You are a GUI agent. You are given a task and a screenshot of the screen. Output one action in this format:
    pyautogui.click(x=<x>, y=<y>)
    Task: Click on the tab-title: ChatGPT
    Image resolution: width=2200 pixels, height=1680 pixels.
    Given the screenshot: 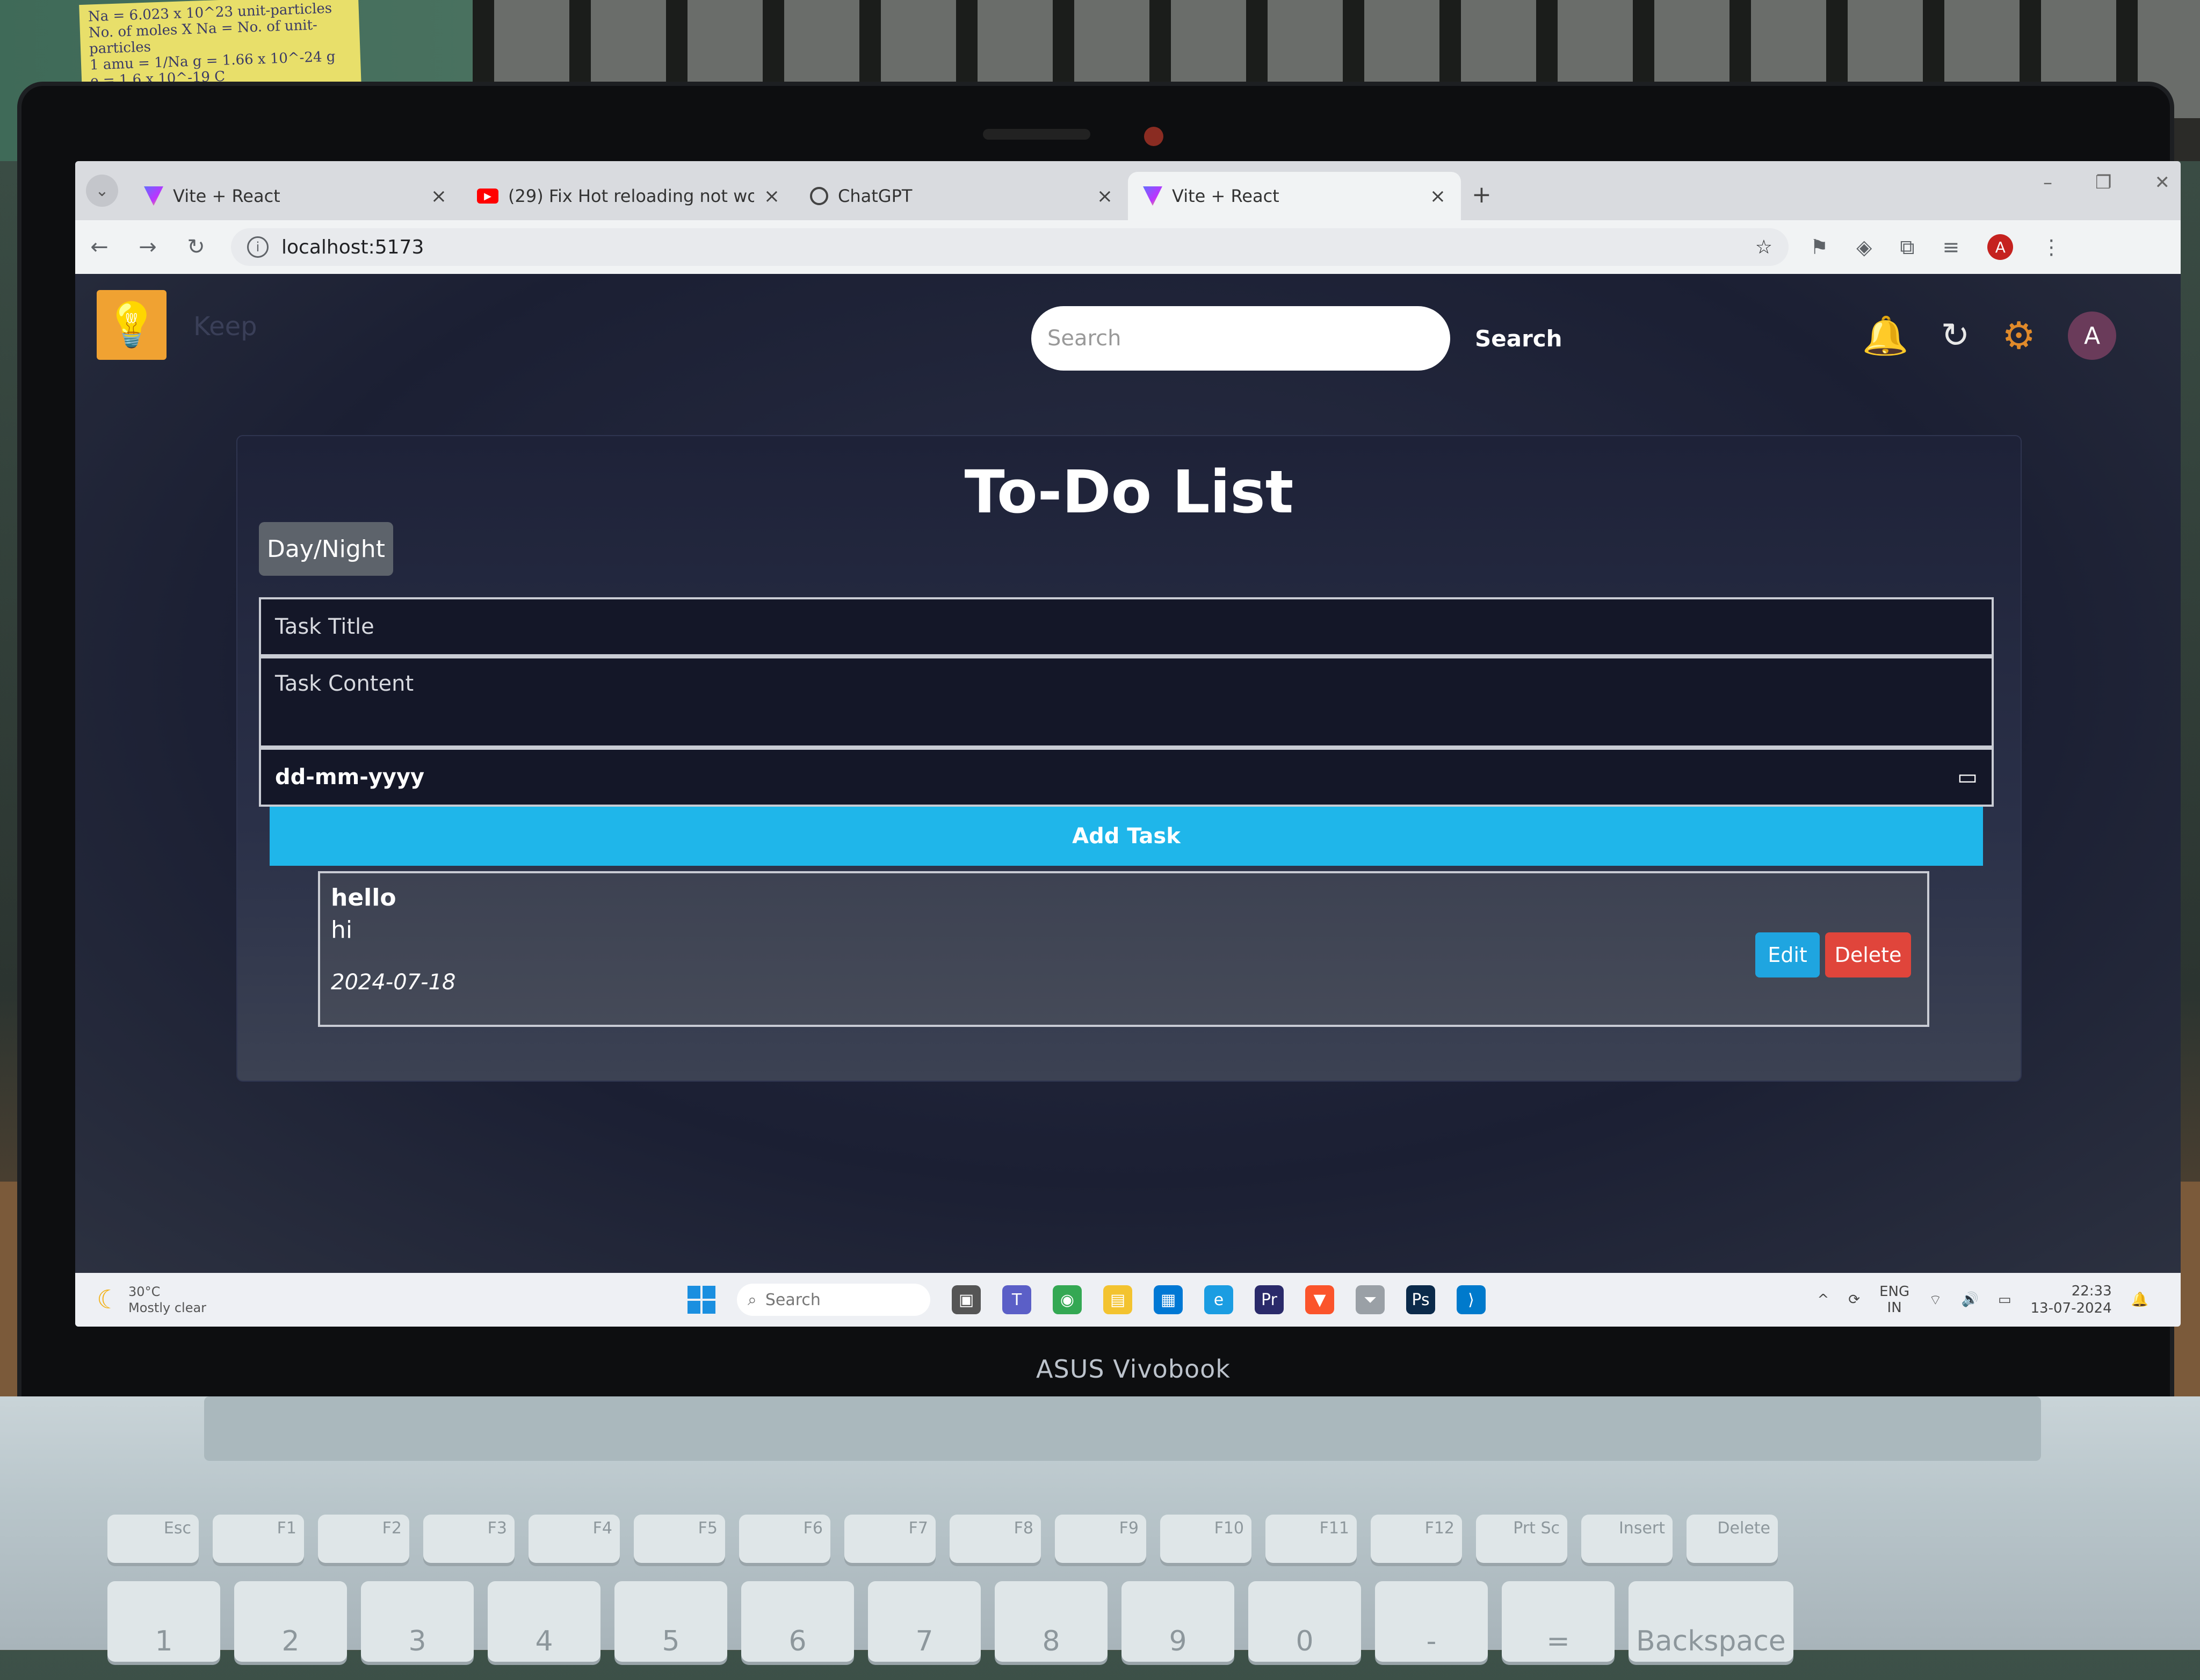 What is the action you would take?
    pyautogui.click(x=875, y=196)
    